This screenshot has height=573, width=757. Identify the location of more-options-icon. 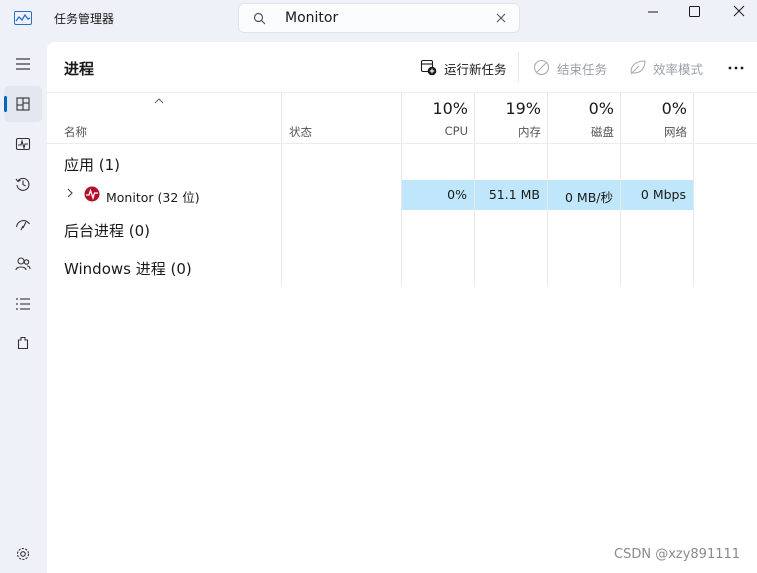
(736, 68).